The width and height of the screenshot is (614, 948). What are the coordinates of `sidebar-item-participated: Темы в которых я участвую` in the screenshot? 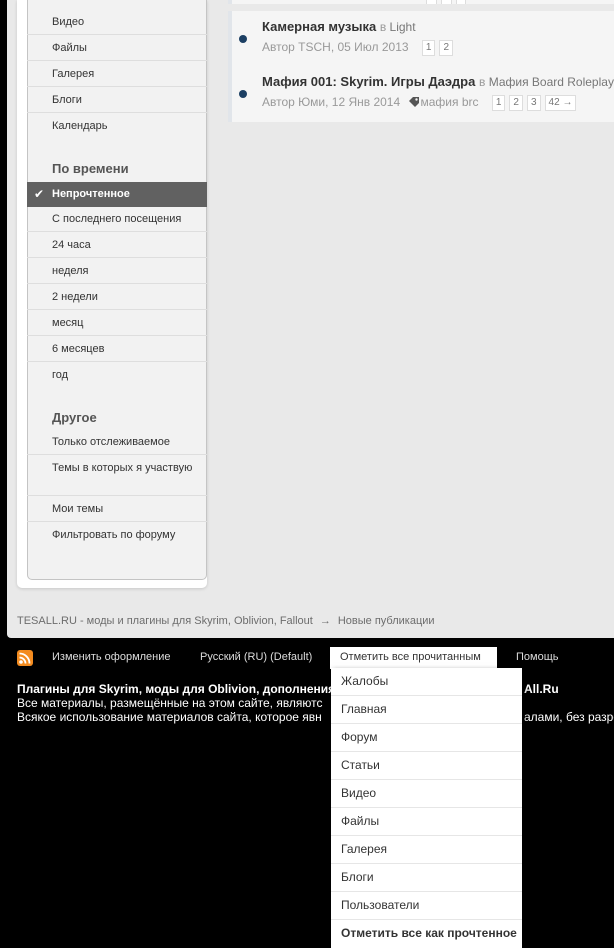 It's located at (117, 476).